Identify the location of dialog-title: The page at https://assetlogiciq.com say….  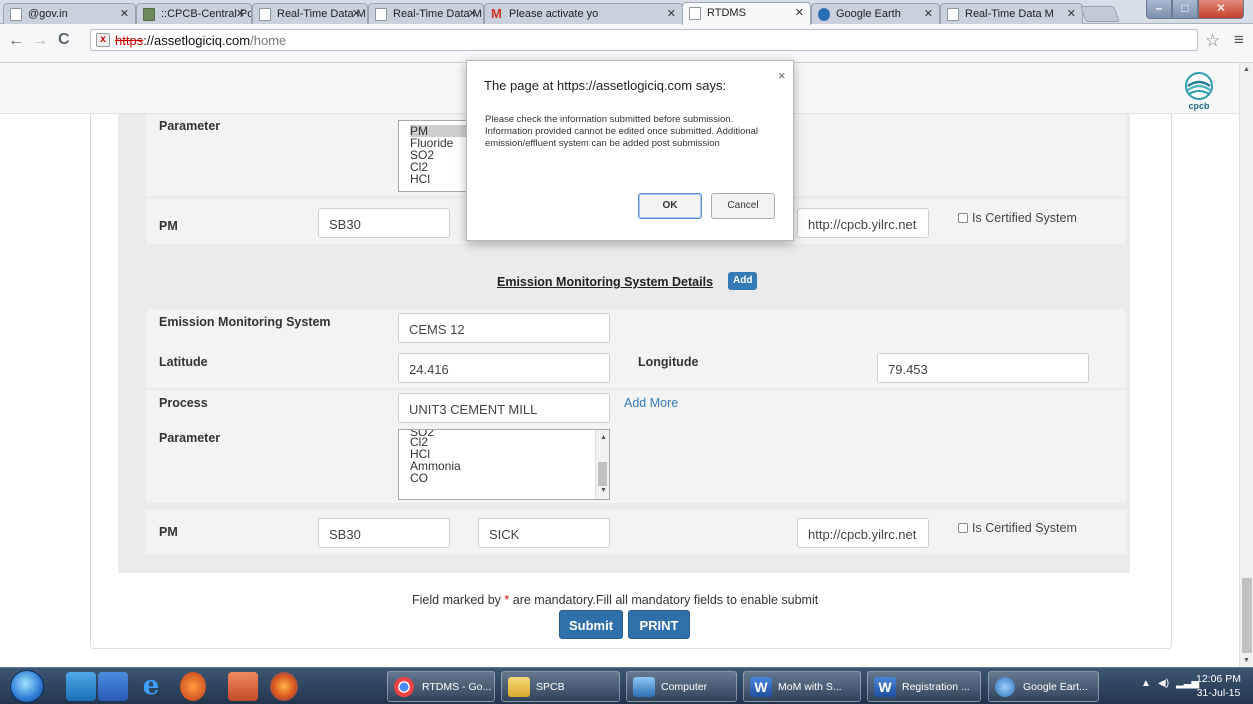
(605, 85).